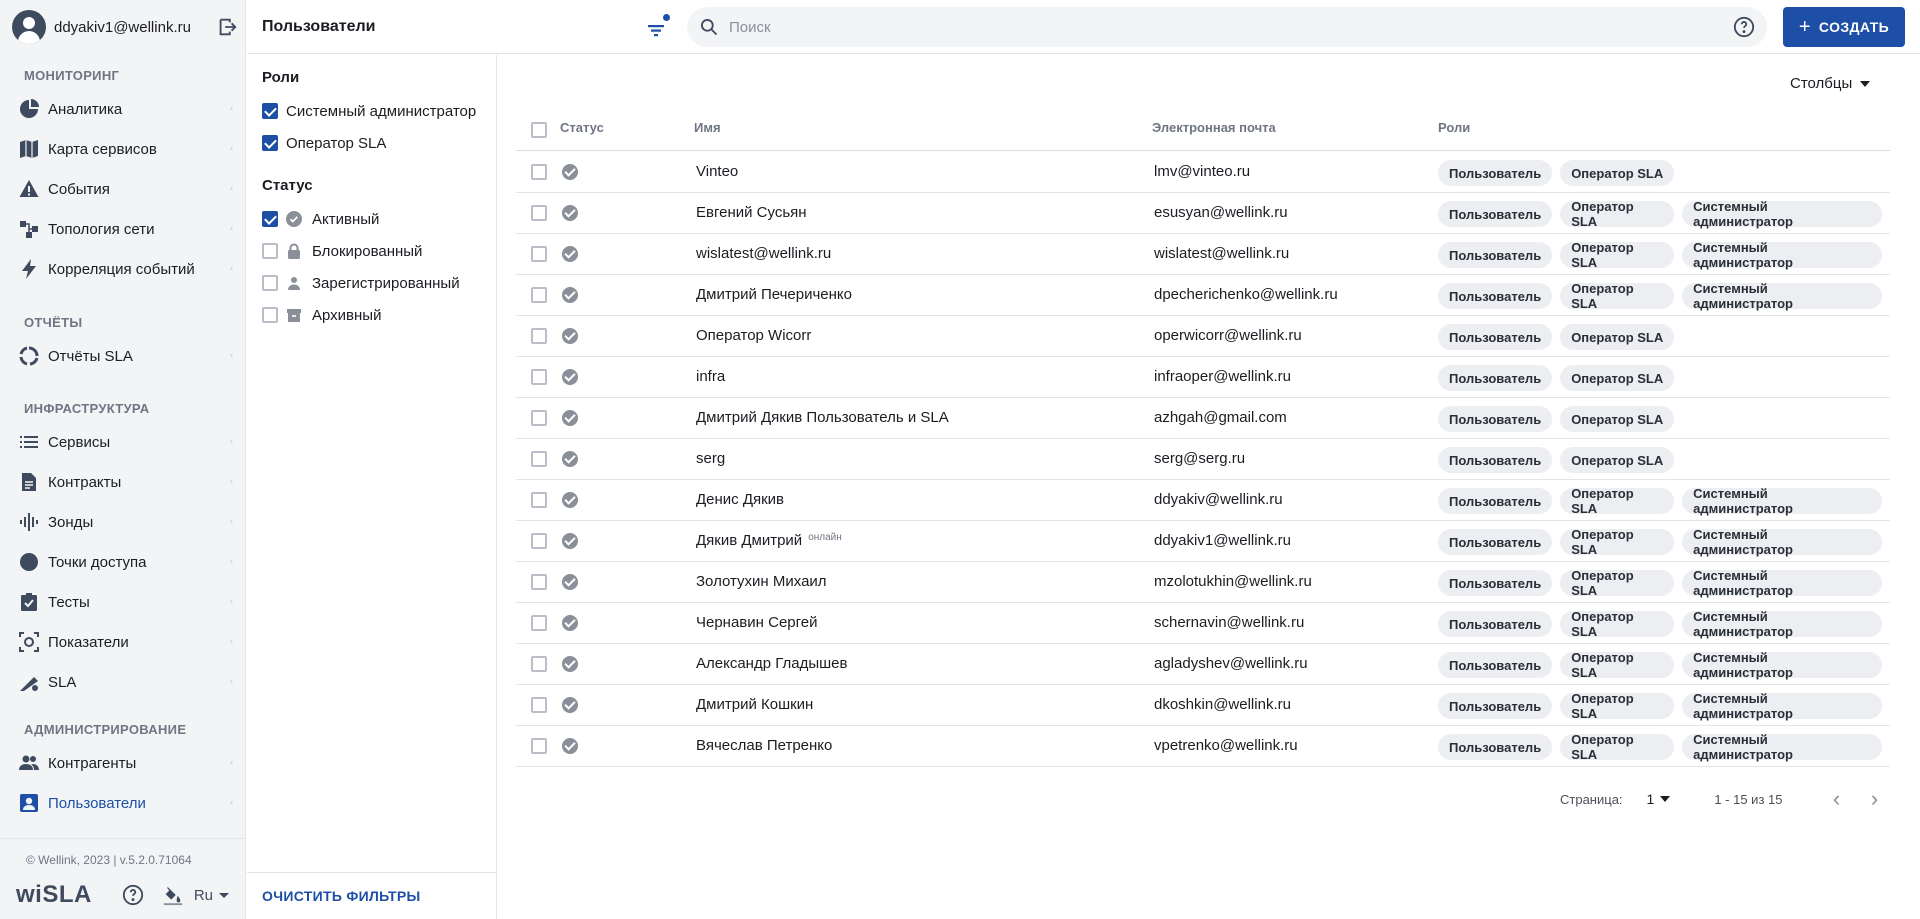 The image size is (1920, 919). I want to click on sidebar-item: Аналитика ‹, so click(123, 109).